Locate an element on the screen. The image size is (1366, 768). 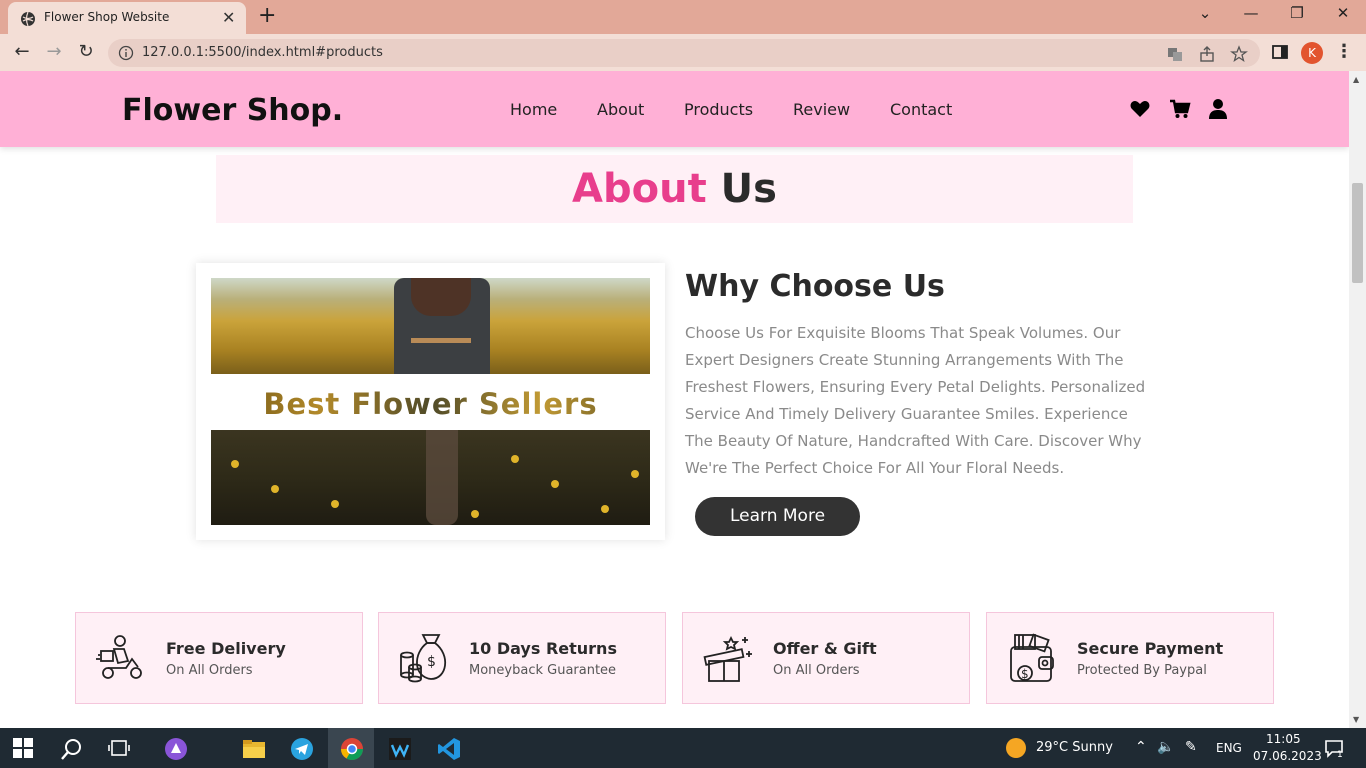
telegram-icon is located at coordinates (302, 749).